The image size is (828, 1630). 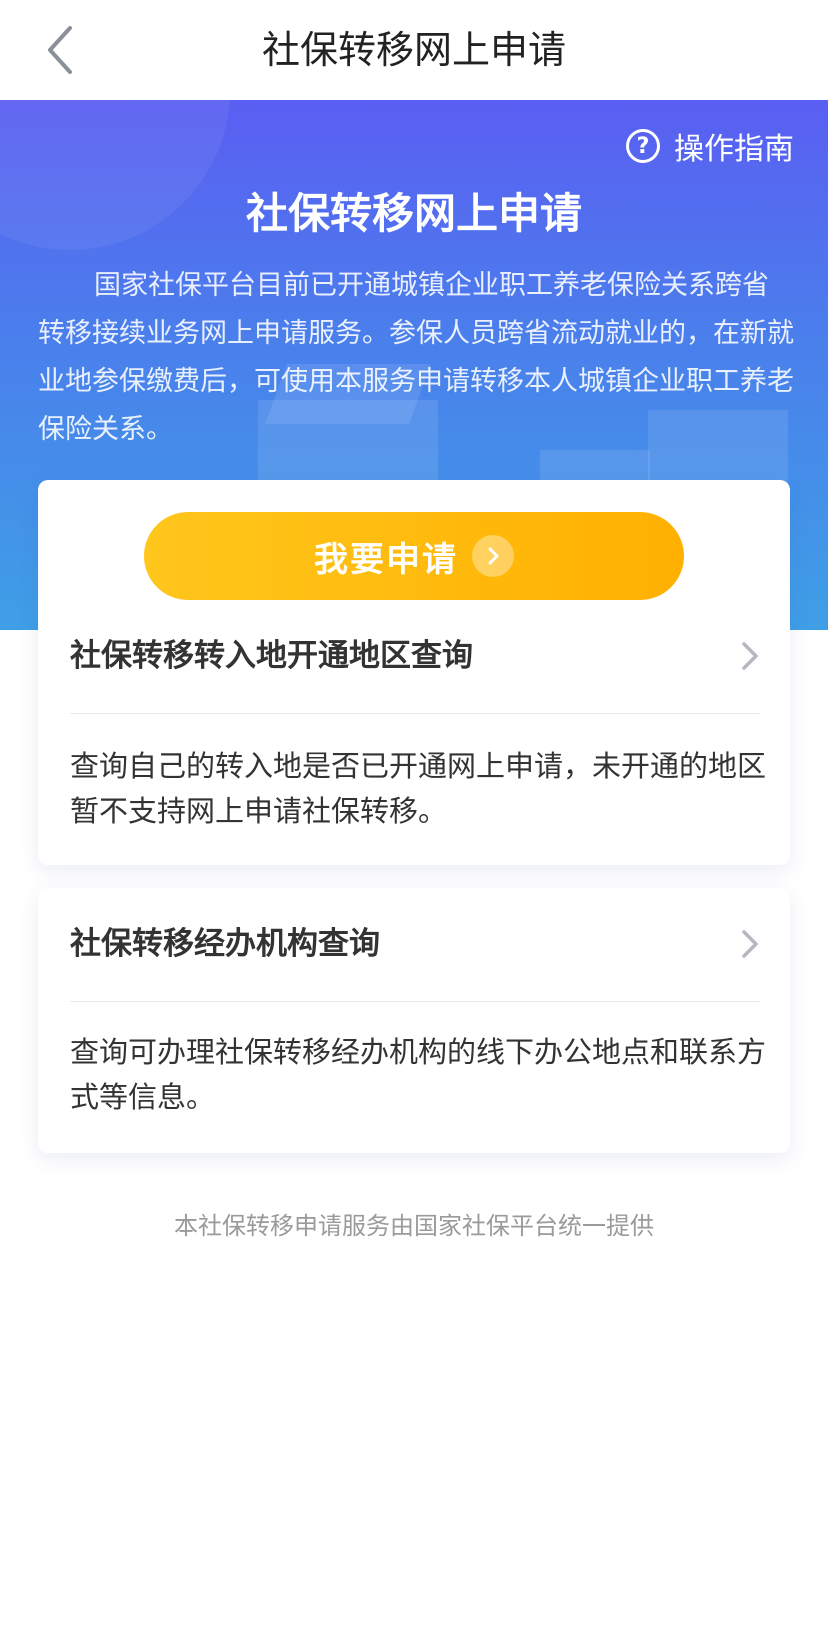 What do you see at coordinates (643, 146) in the screenshot?
I see `question-circle-icon: ?` at bounding box center [643, 146].